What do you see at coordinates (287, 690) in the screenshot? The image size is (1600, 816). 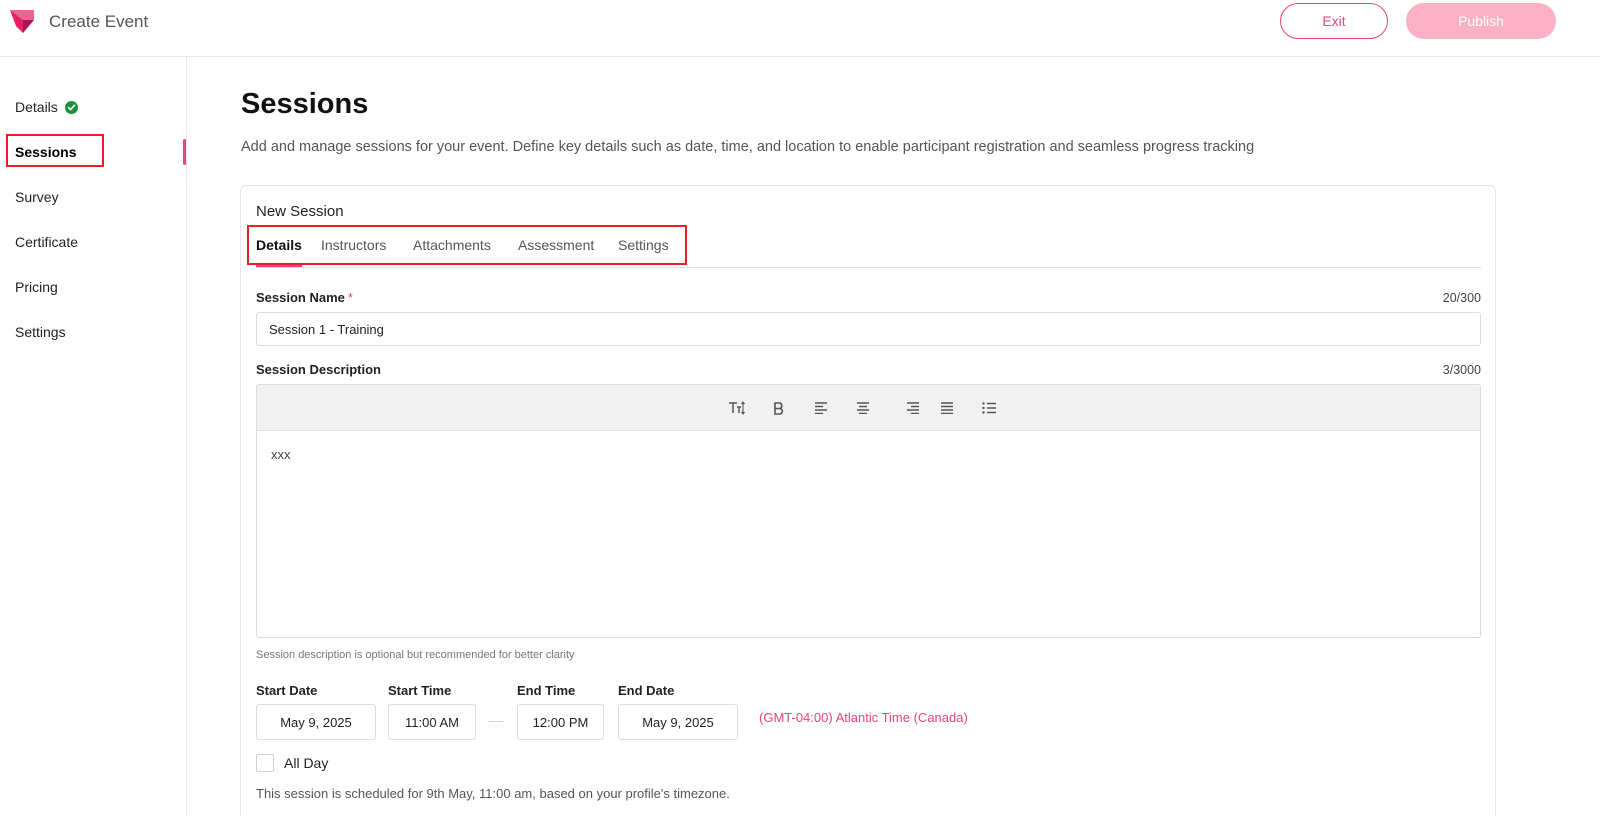 I see `start-date-label: Start Date` at bounding box center [287, 690].